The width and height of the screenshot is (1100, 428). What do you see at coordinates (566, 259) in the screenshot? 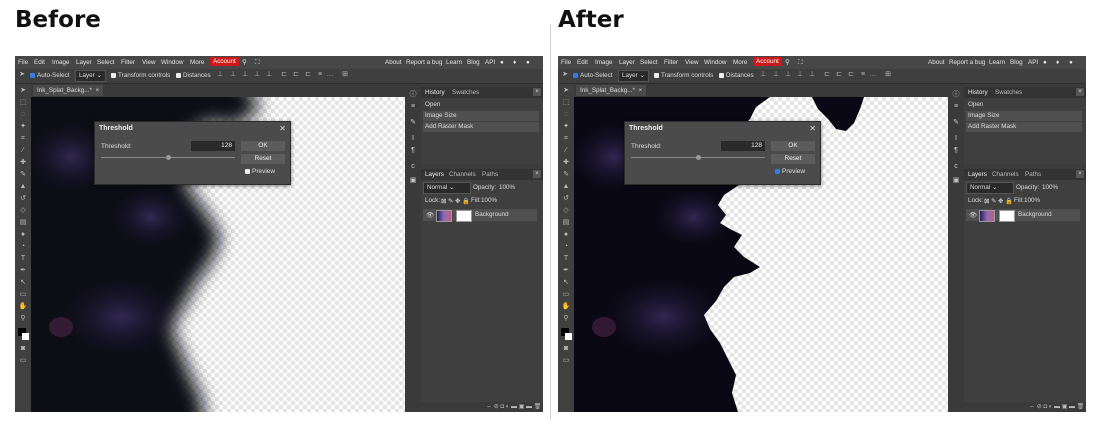
I see `type-tool-icon: T` at bounding box center [566, 259].